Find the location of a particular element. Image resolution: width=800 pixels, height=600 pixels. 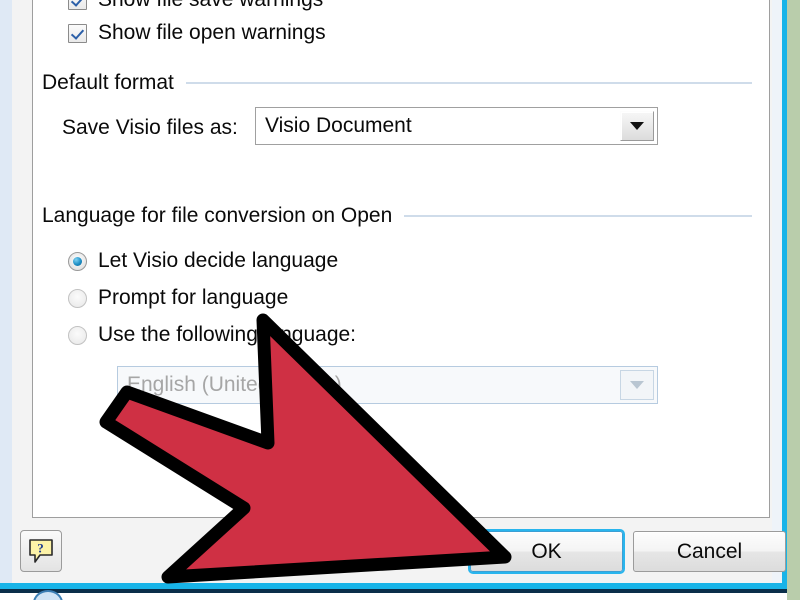

group-header-default-format: Default format is located at coordinates (397, 83).